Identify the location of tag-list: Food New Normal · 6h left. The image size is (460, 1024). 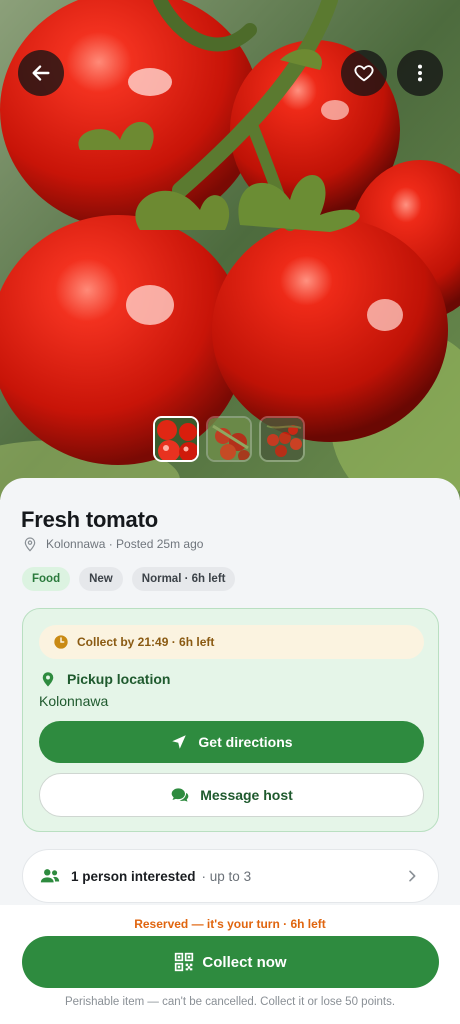
(129, 579).